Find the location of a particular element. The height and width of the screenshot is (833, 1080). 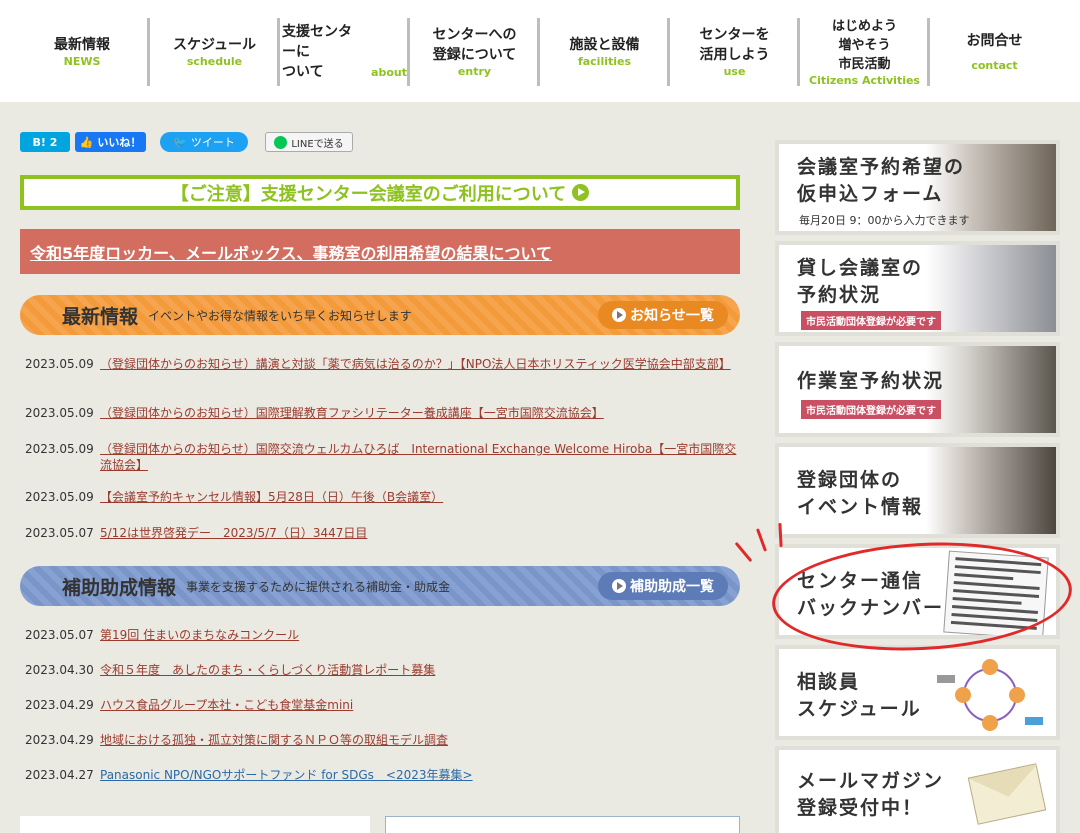

nav-citizens-activities: はじめよう 増やそう 市民活動 Citizens Activities is located at coordinates (864, 52).